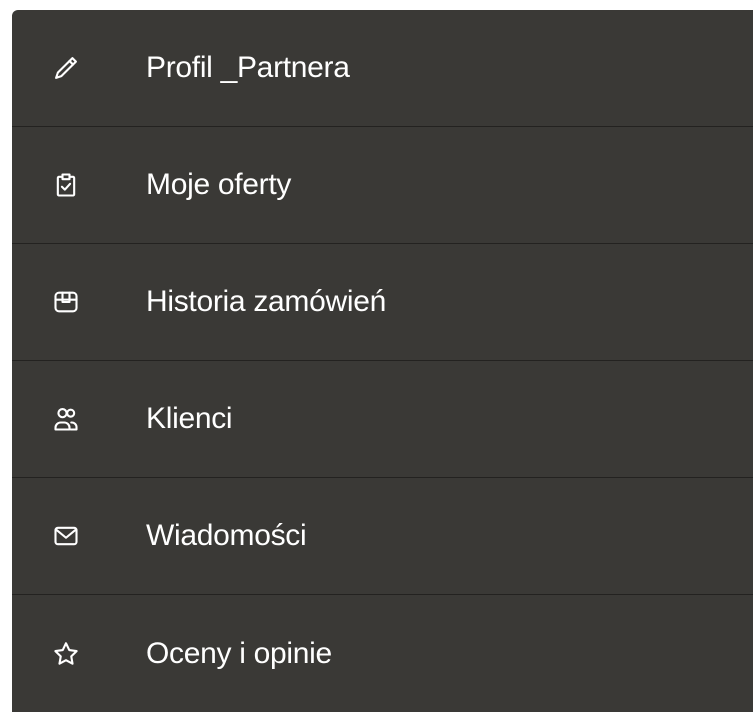 This screenshot has width=753, height=712. Describe the element at coordinates (66, 185) in the screenshot. I see `clipboard-check-icon` at that location.